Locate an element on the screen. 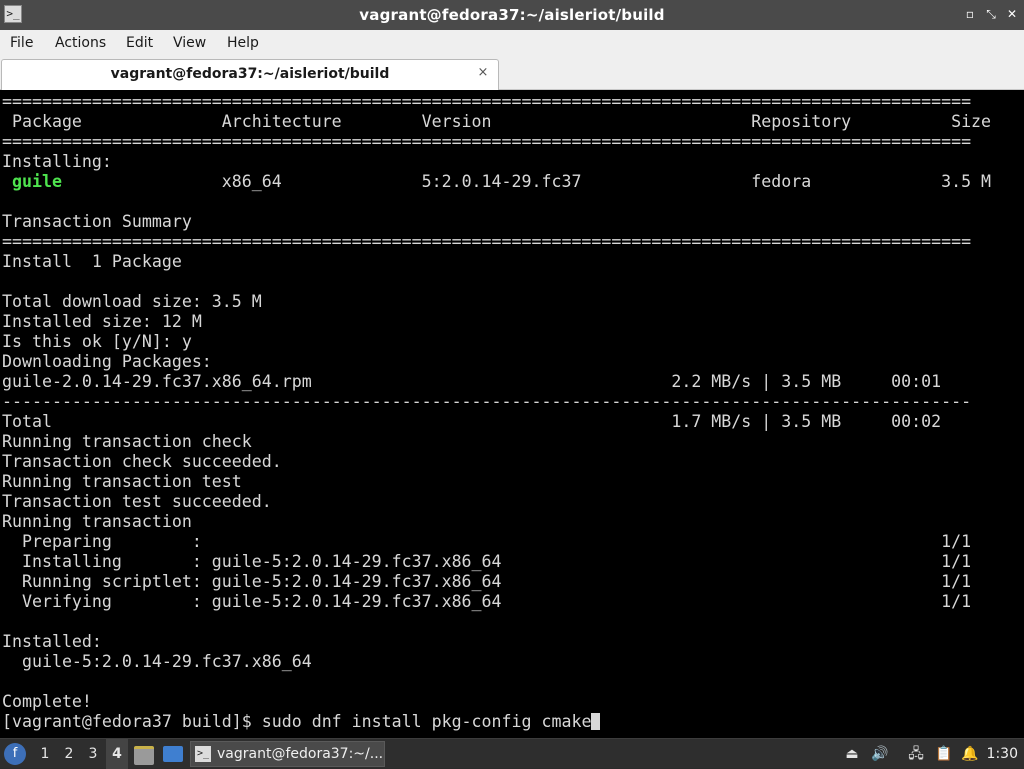 This screenshot has height=769, width=1024. terminal-line: Running transaction test is located at coordinates (122, 481).